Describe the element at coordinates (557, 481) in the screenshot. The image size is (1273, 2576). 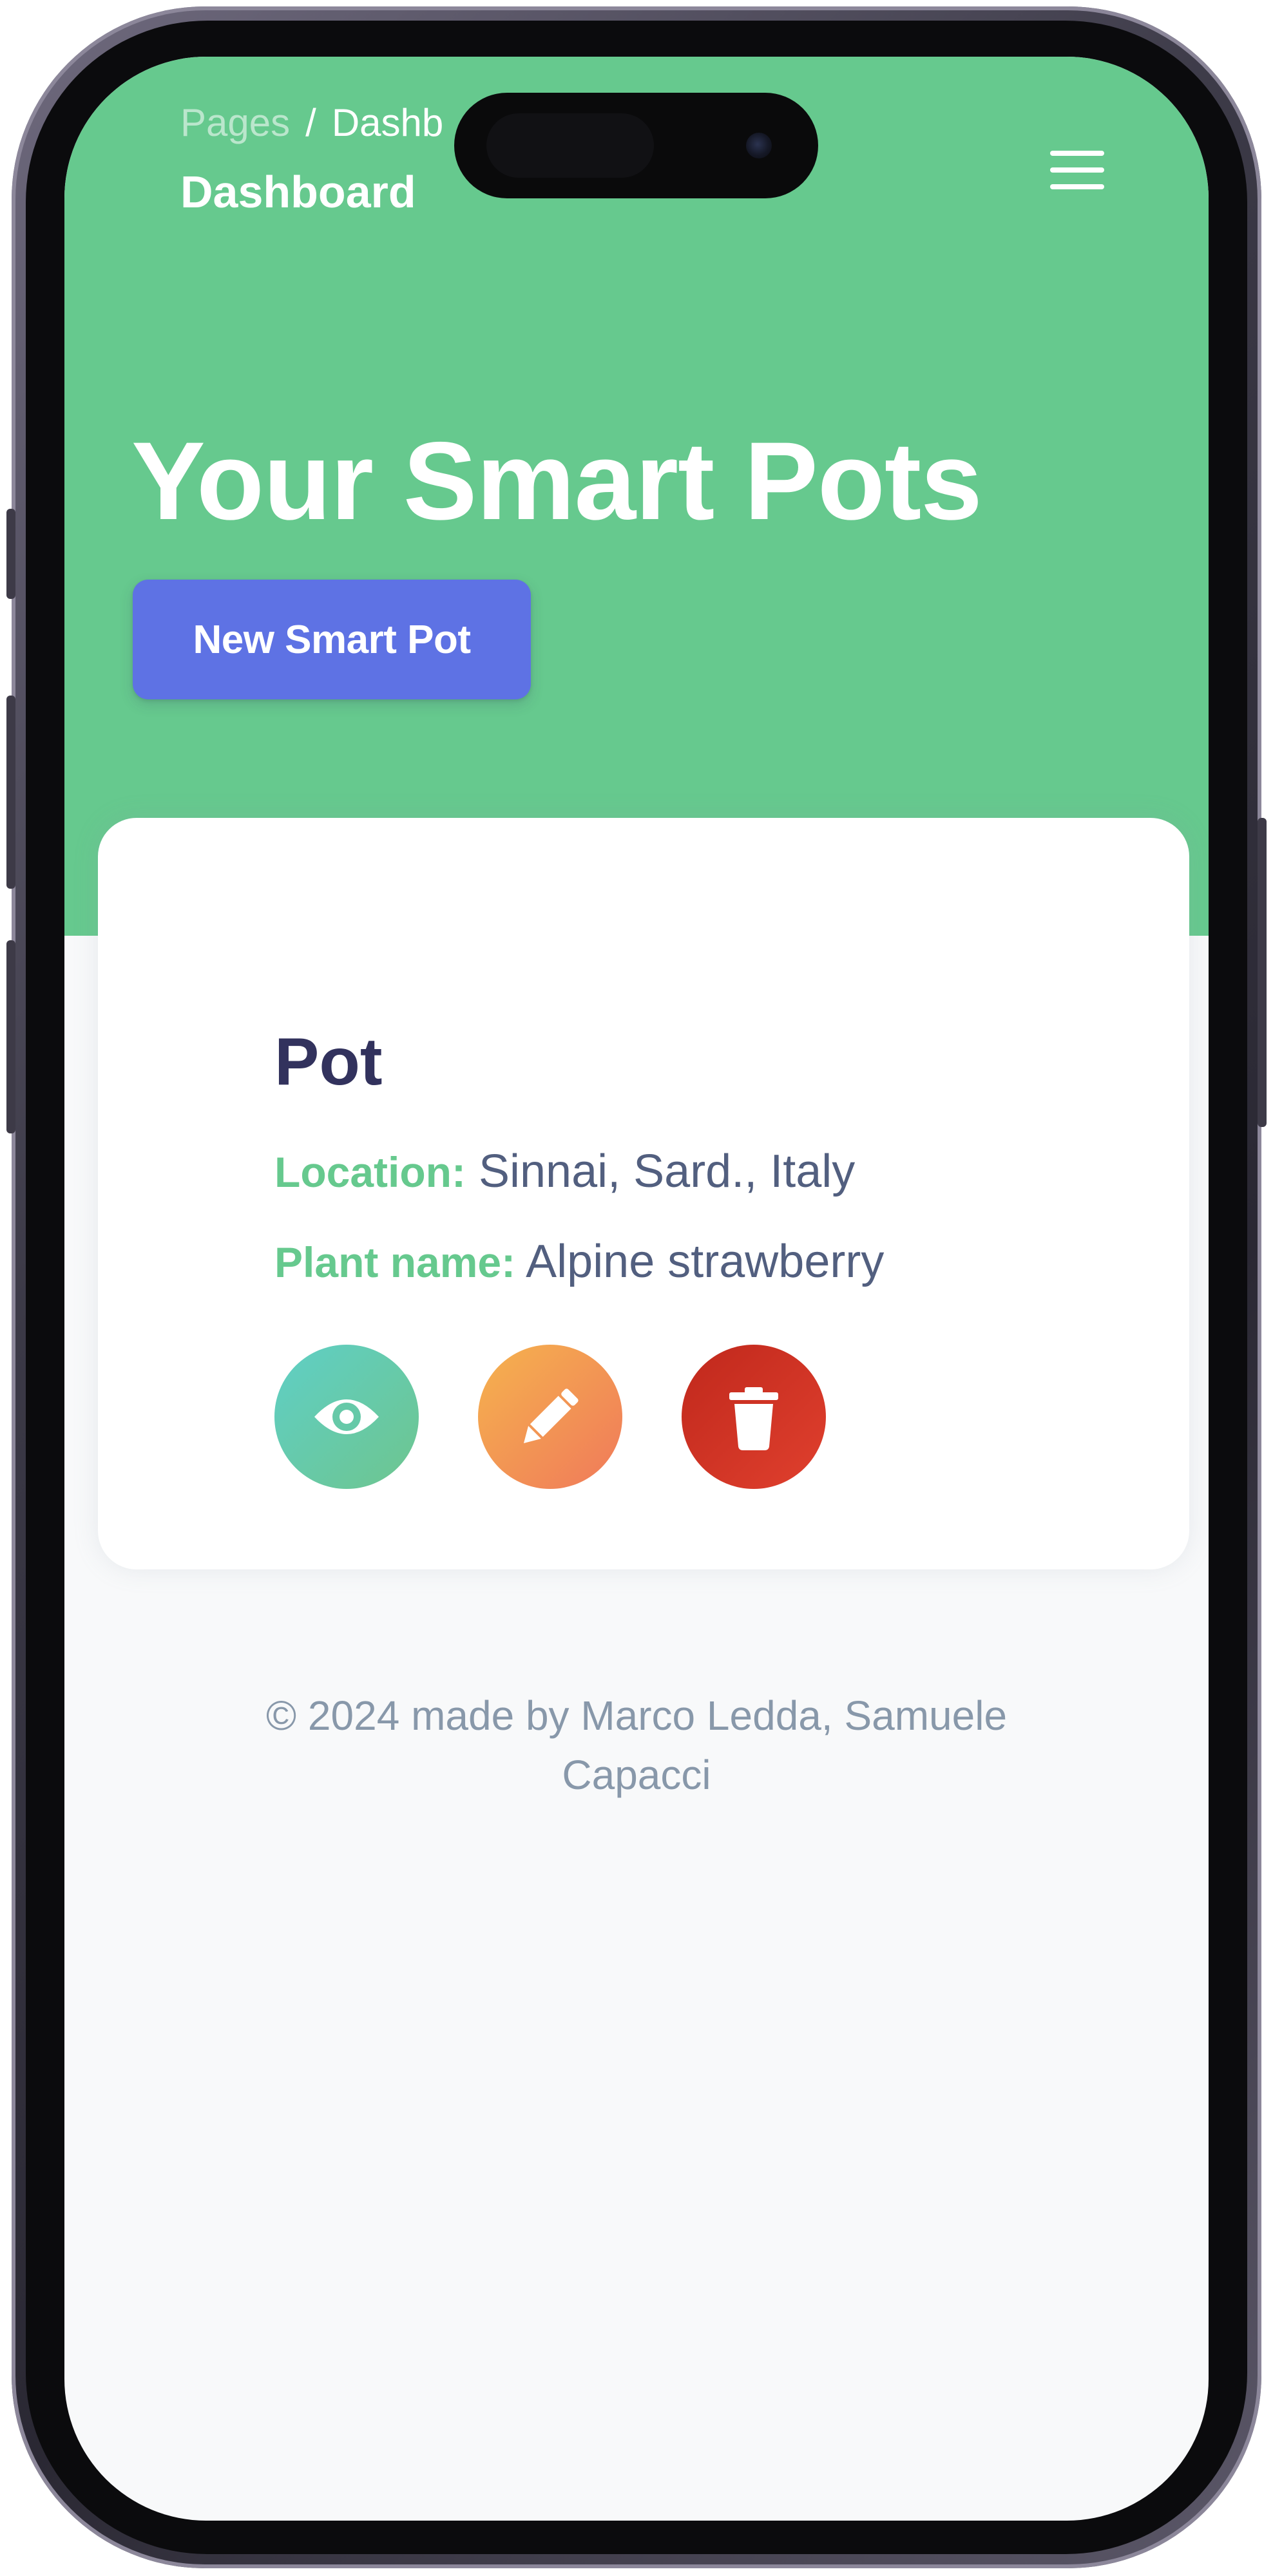
I see `page-title: Your Smart Pots` at that location.